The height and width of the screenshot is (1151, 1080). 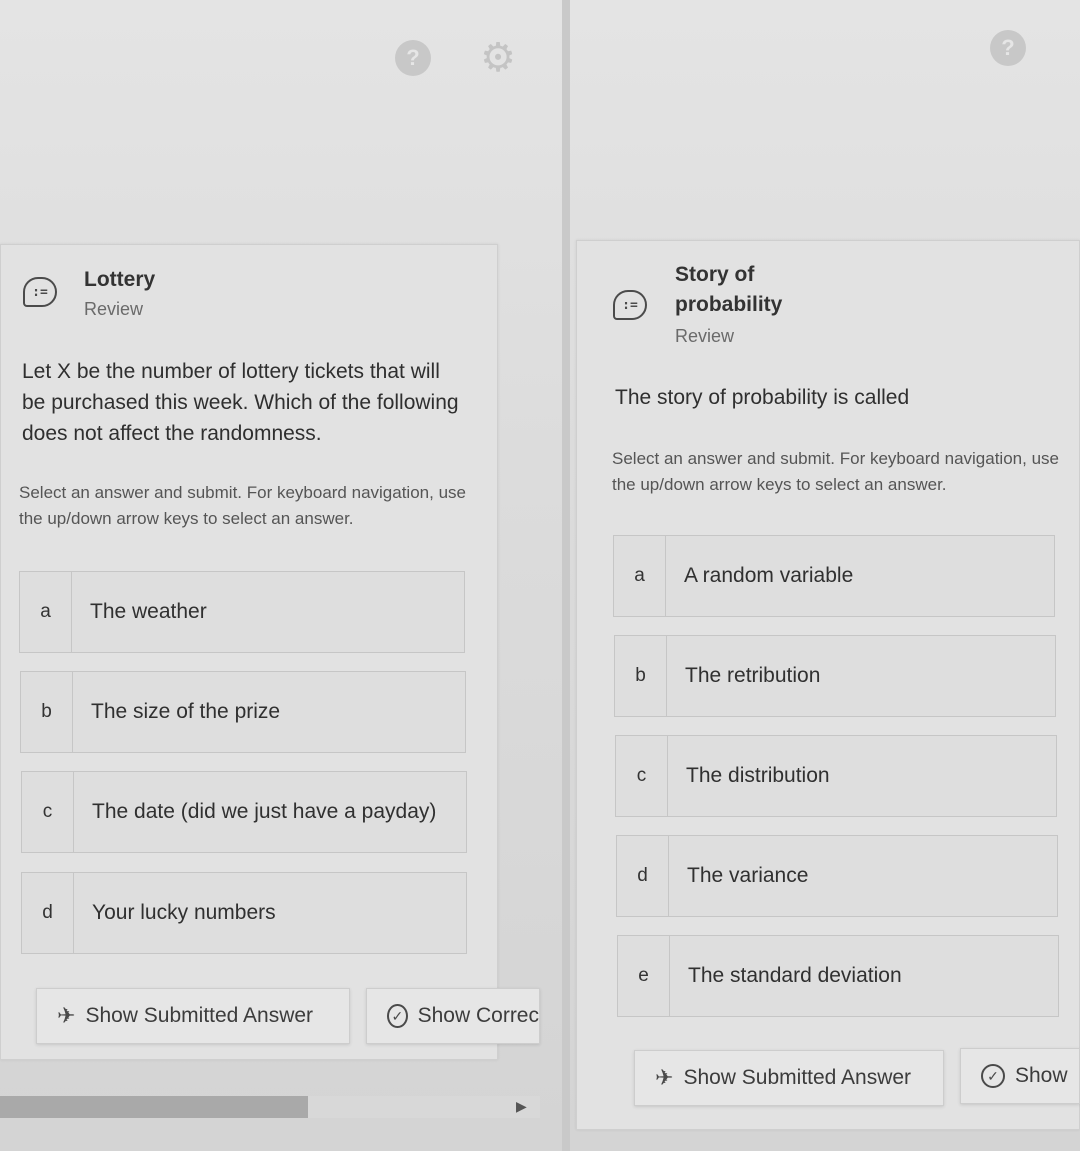 What do you see at coordinates (753, 675) in the screenshot?
I see `option-text: The retribution` at bounding box center [753, 675].